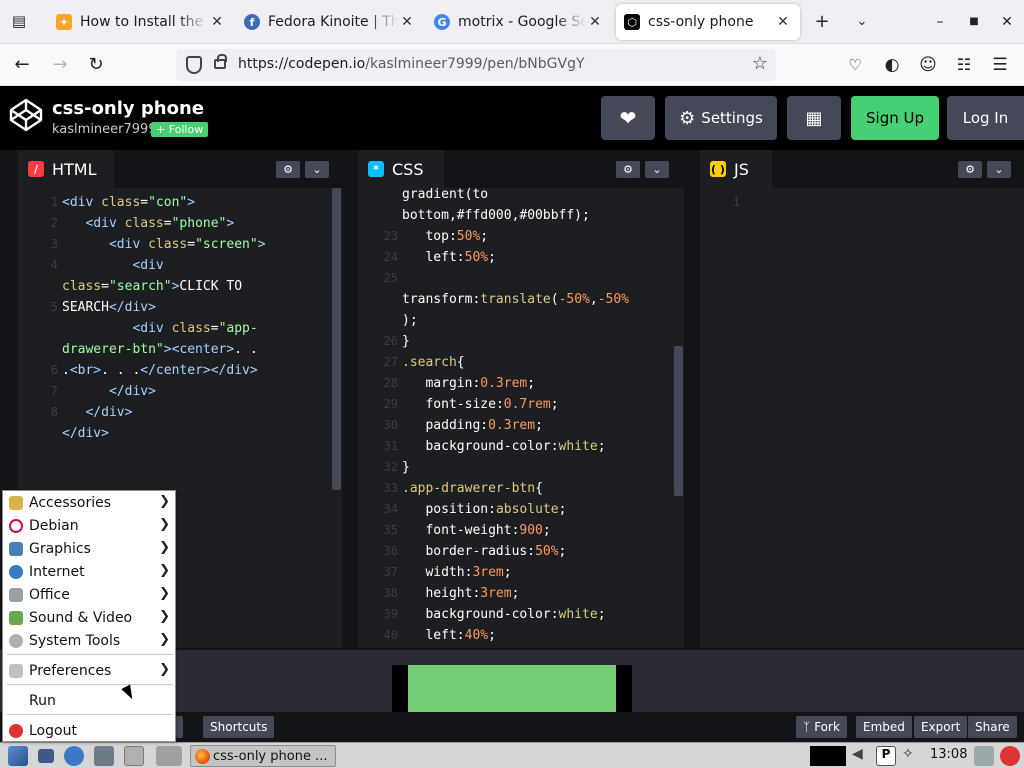 This screenshot has width=1024, height=768. What do you see at coordinates (886, 756) in the screenshot?
I see `package-updater-icon: P` at bounding box center [886, 756].